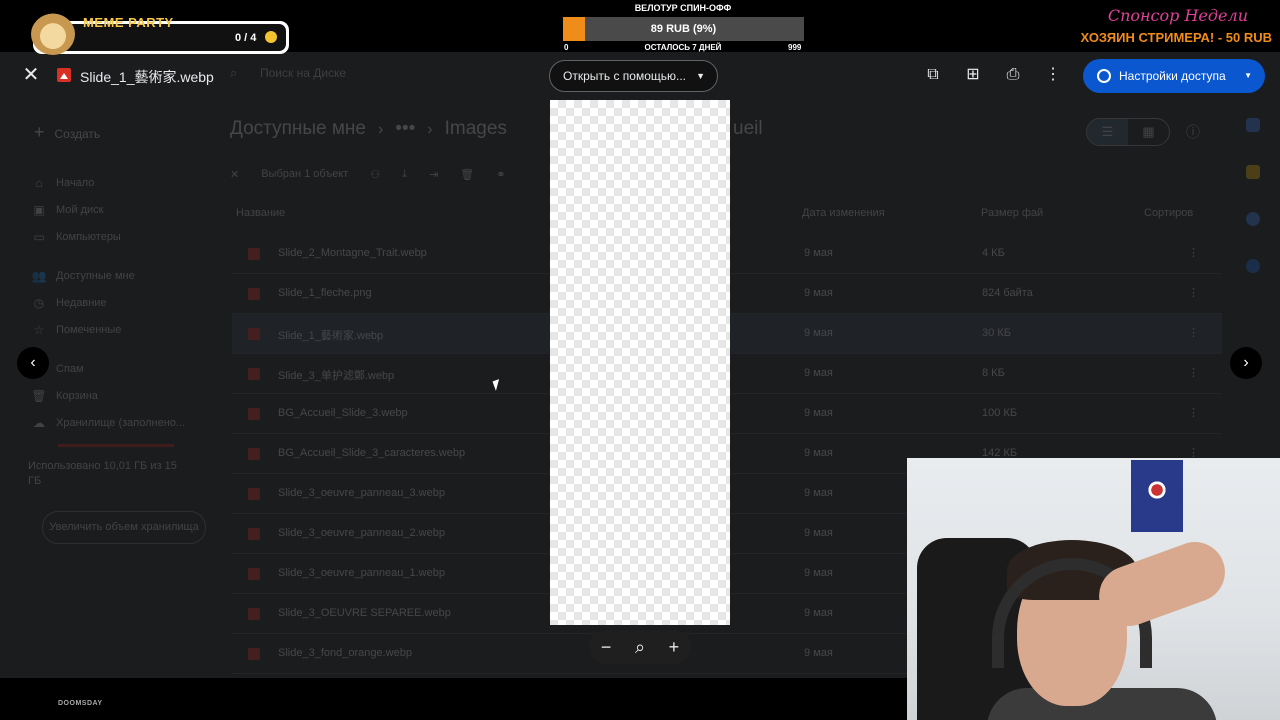 Image resolution: width=1280 pixels, height=720 pixels. I want to click on sidebar-item-shared: 👥 Доступные мне, so click(117, 275).